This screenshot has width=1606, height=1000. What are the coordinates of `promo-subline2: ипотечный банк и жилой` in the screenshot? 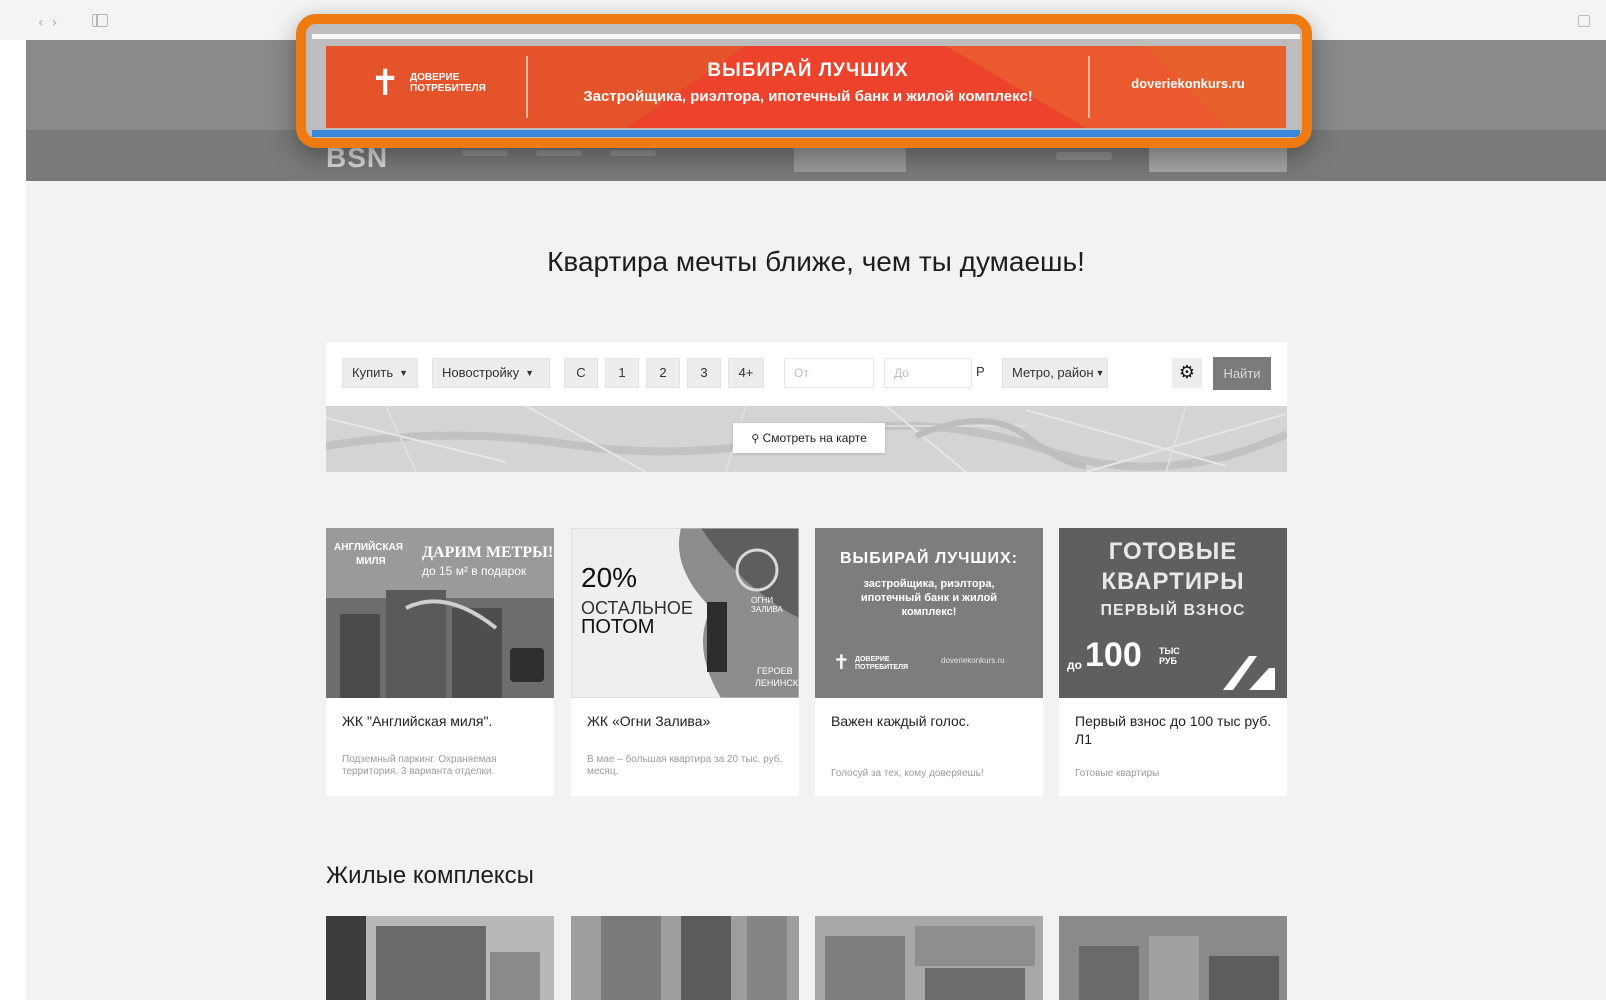 It's located at (929, 598).